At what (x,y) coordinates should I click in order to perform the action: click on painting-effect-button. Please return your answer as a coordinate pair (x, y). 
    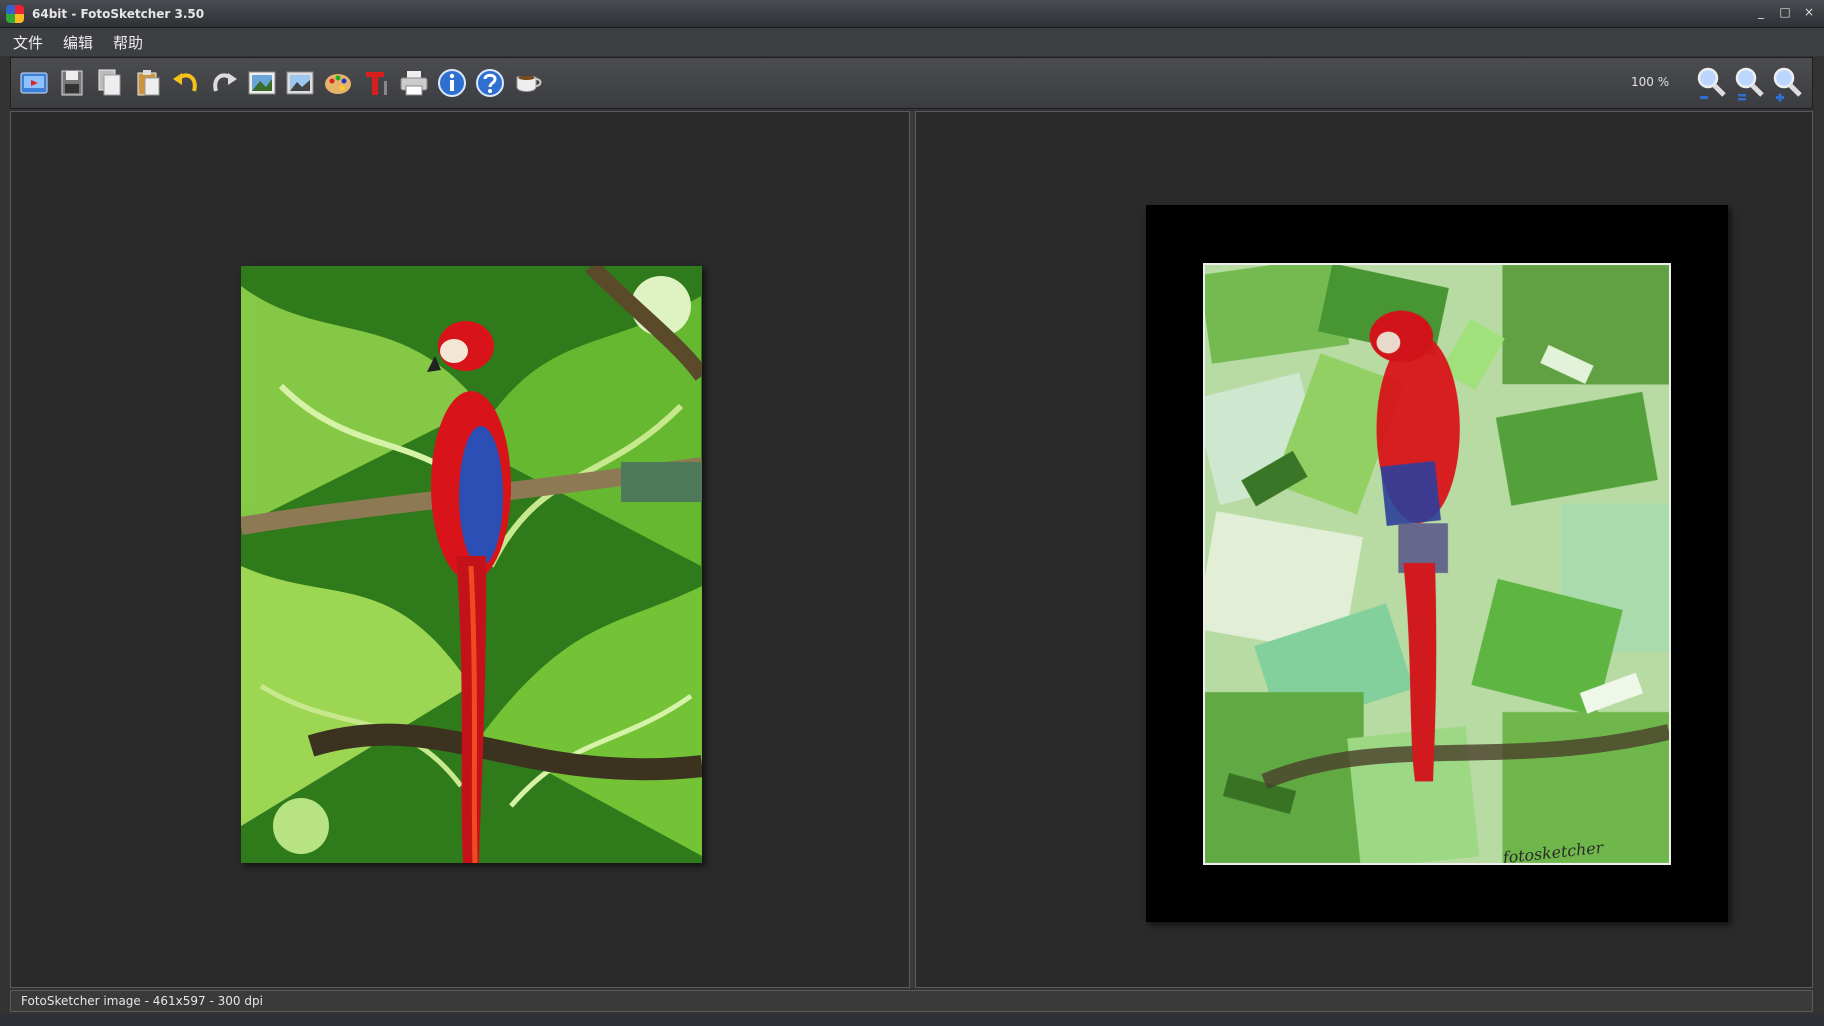
    Looking at the image, I should click on (338, 83).